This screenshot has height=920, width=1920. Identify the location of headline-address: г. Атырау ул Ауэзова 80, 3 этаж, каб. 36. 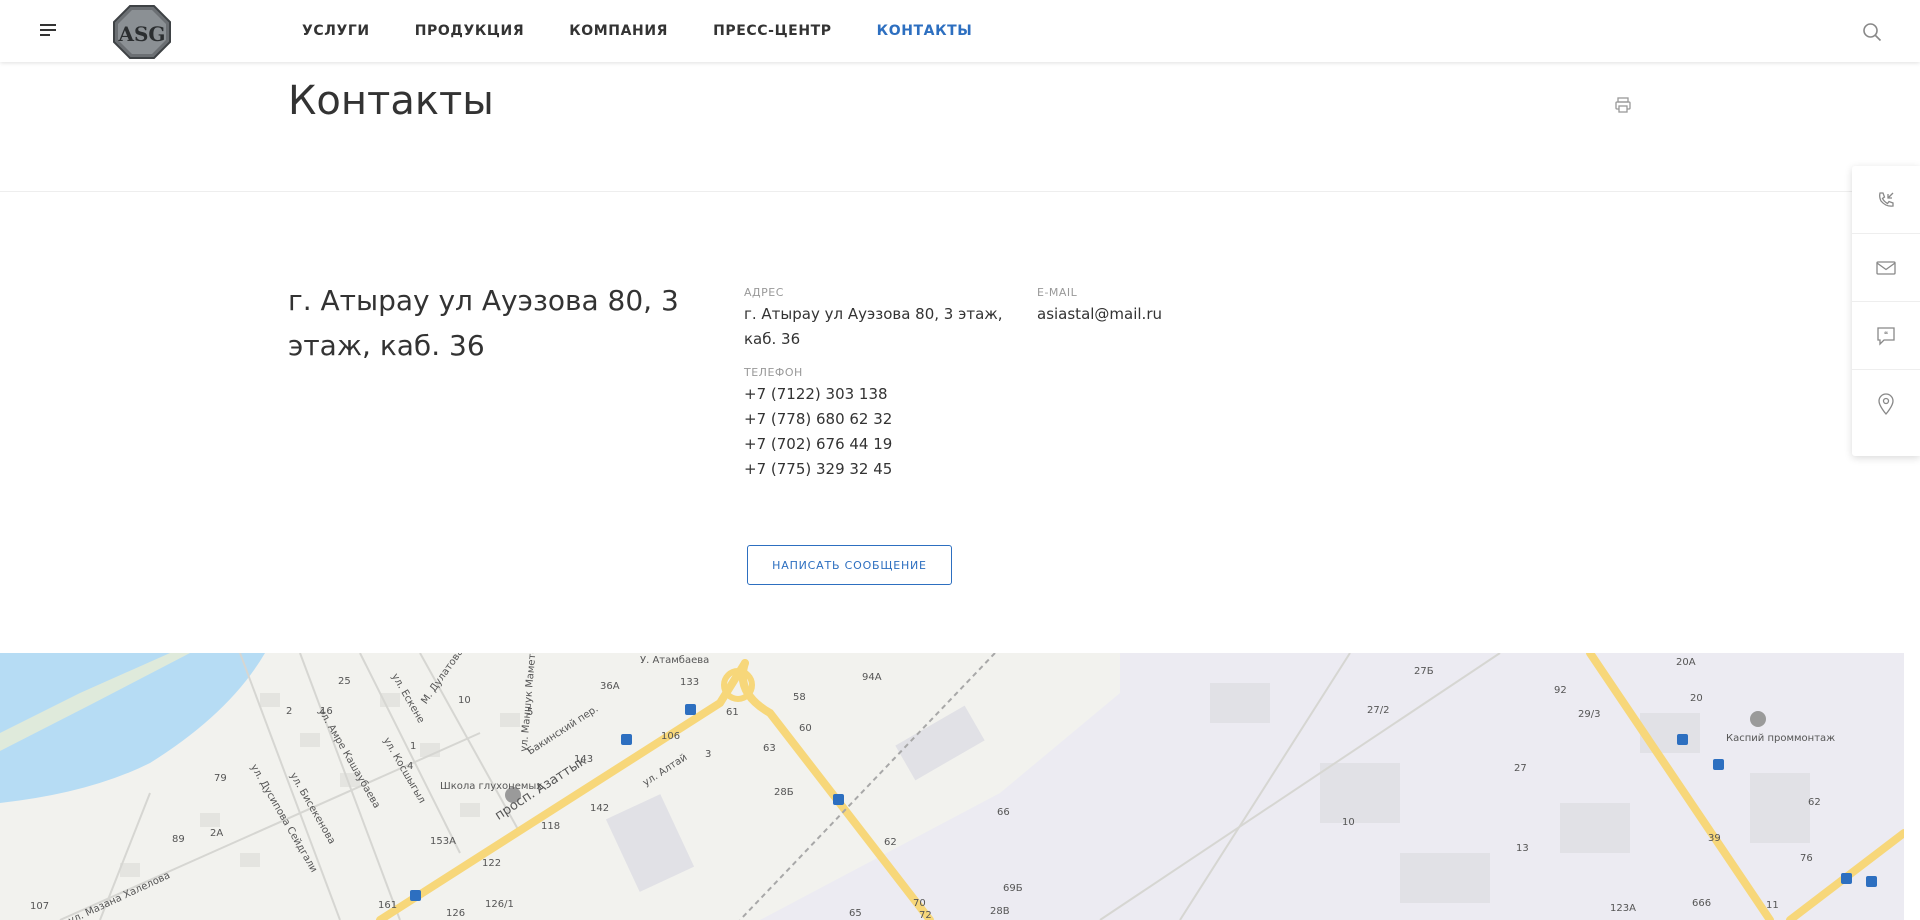
(483, 323).